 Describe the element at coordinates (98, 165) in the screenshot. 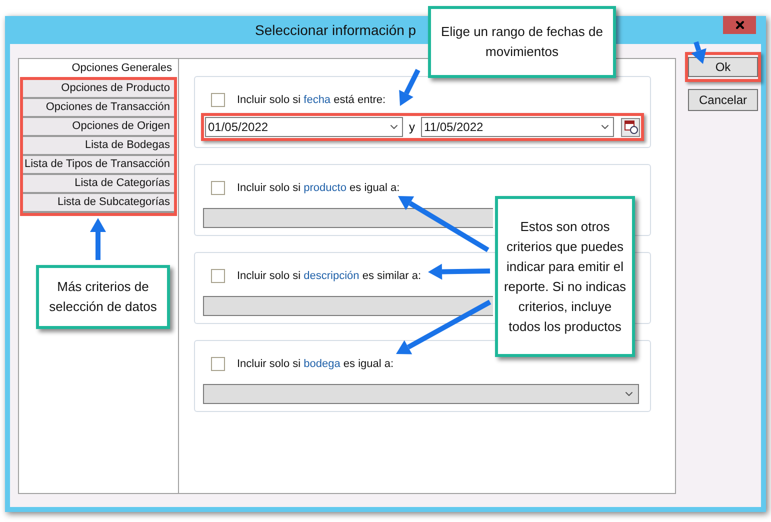

I see `tab: Lista de Tipos de Transacción` at that location.